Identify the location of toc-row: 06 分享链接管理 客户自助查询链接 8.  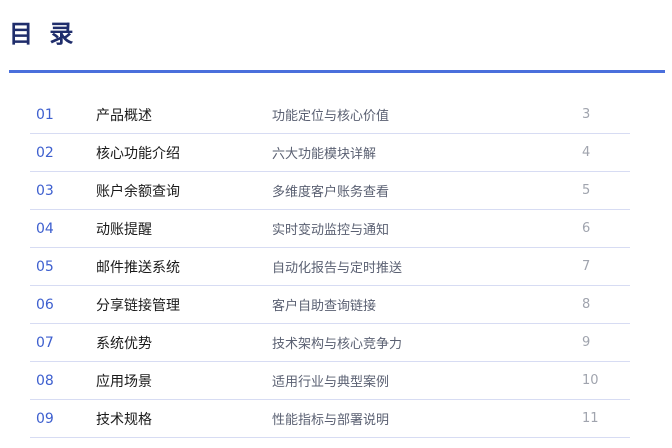
(330, 305).